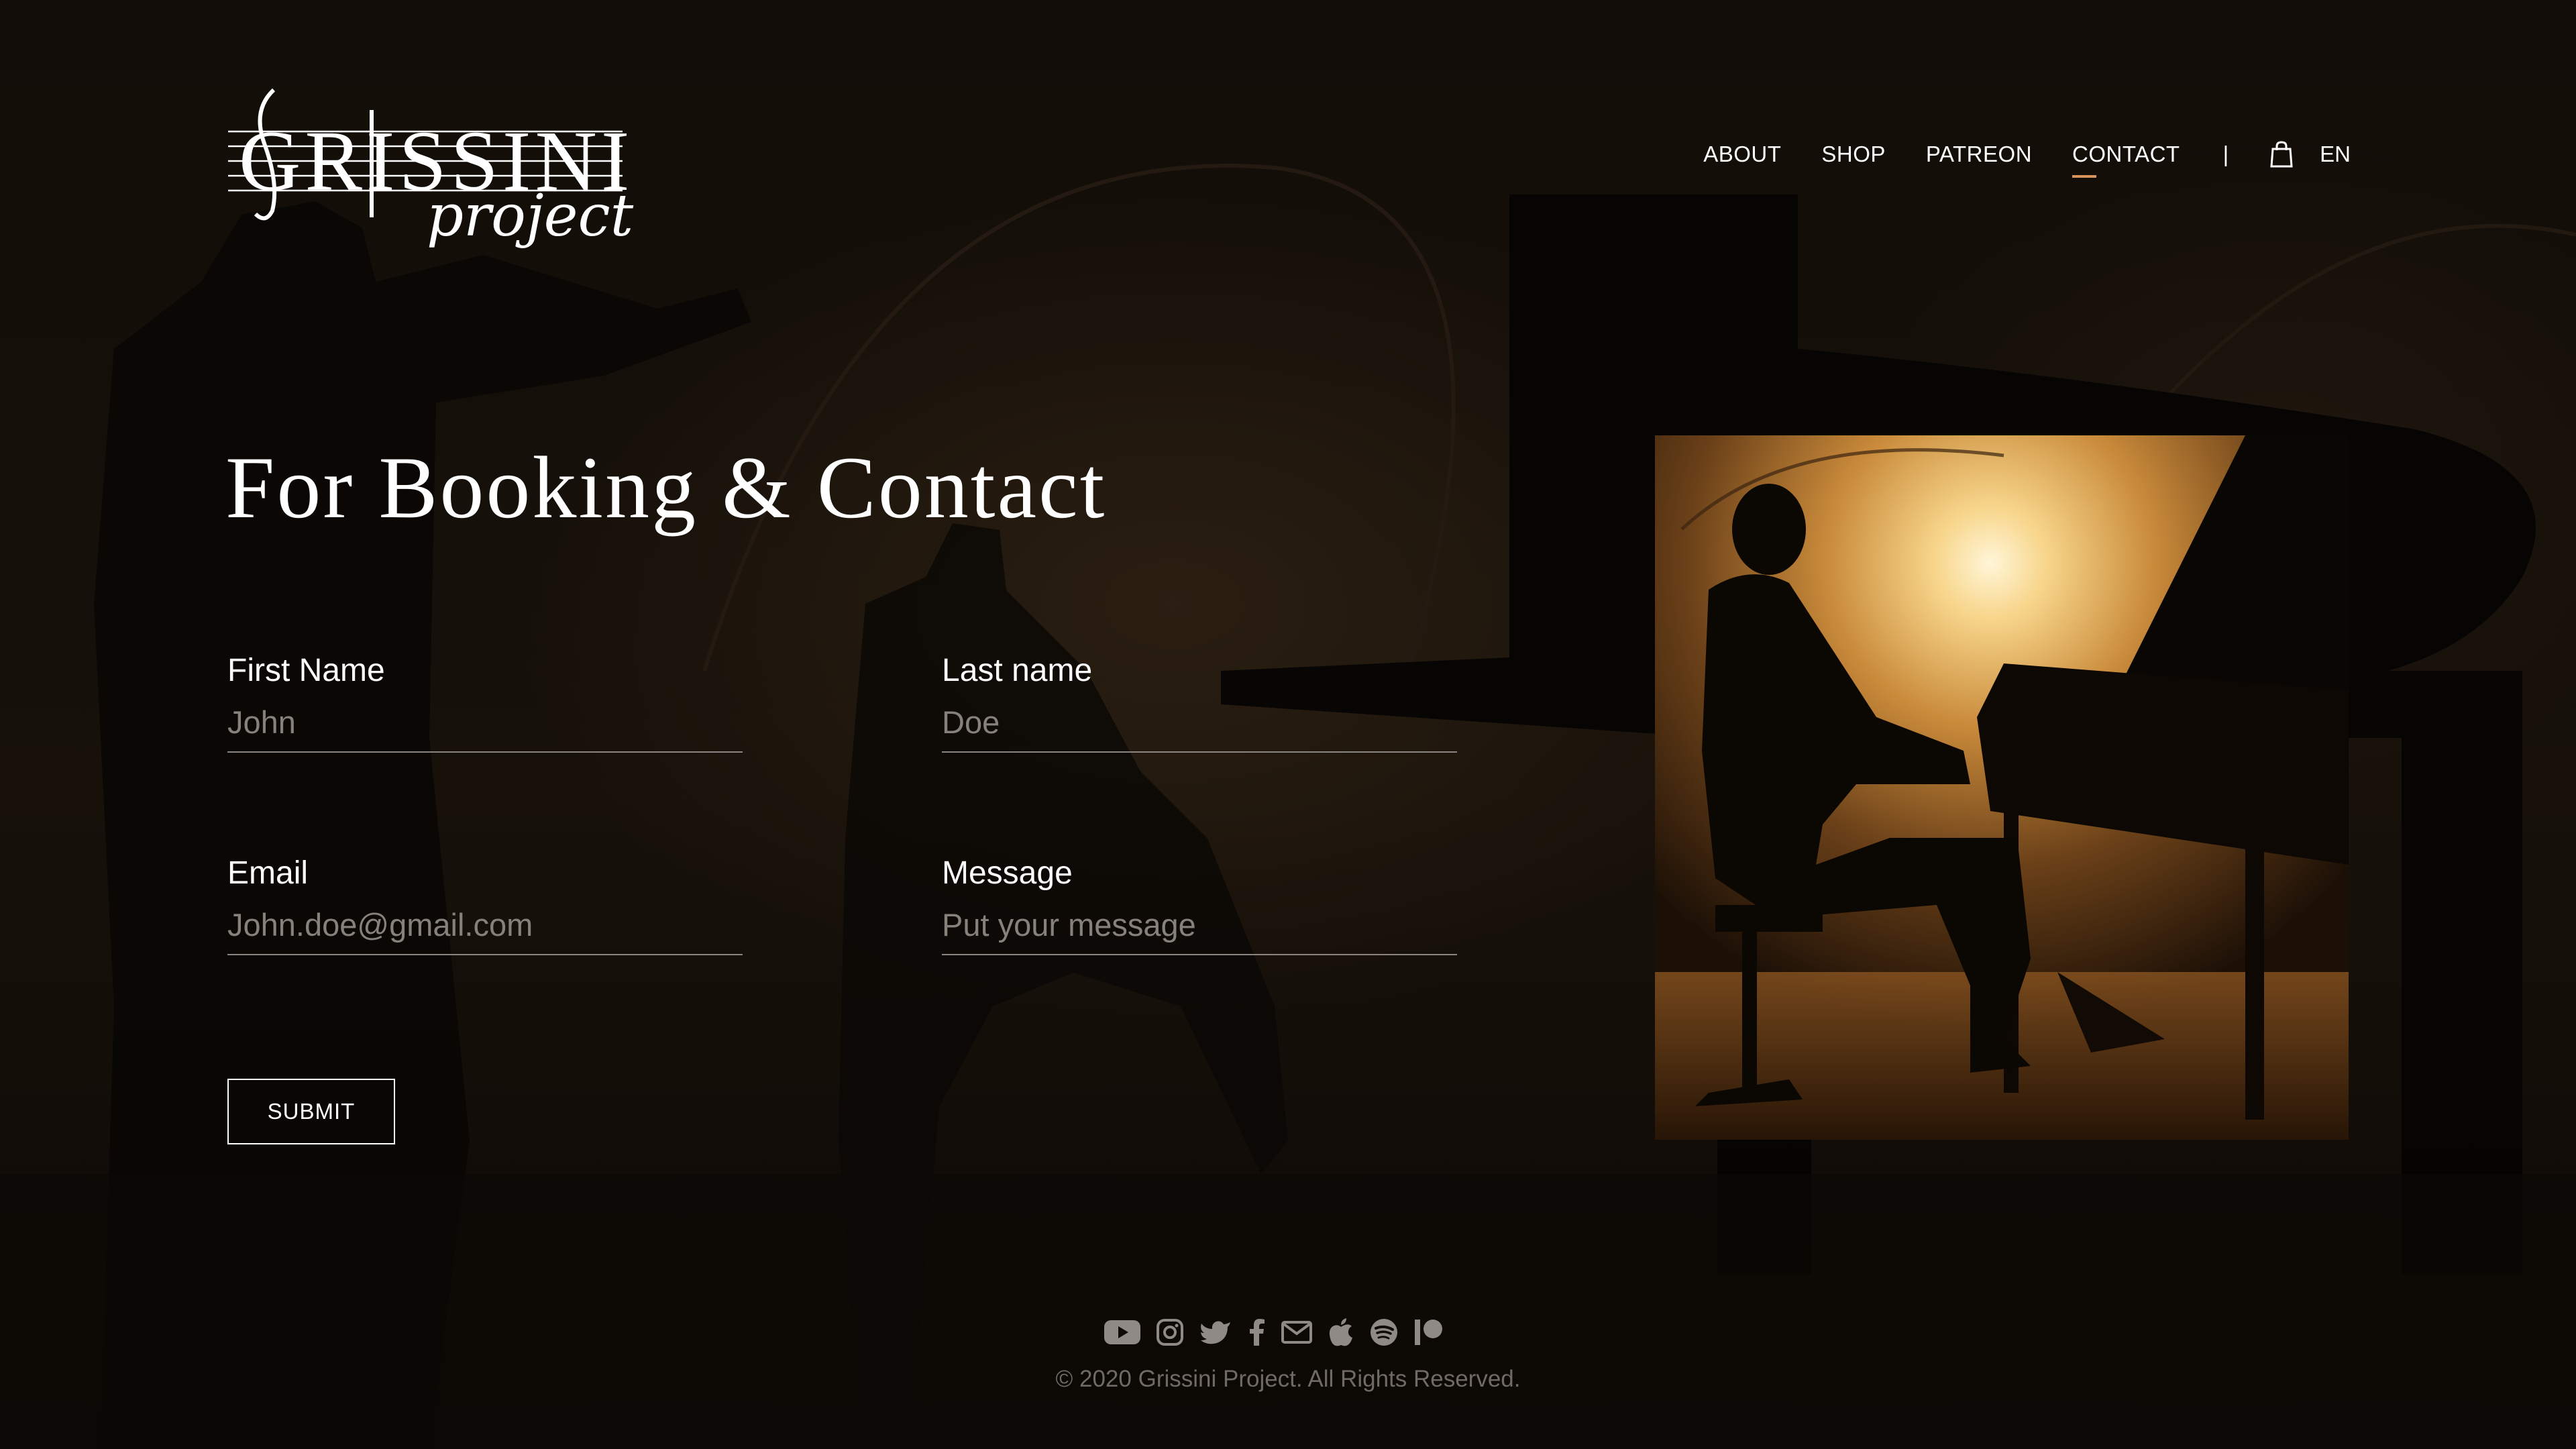  What do you see at coordinates (485, 905) in the screenshot?
I see `email-field-group: Email` at bounding box center [485, 905].